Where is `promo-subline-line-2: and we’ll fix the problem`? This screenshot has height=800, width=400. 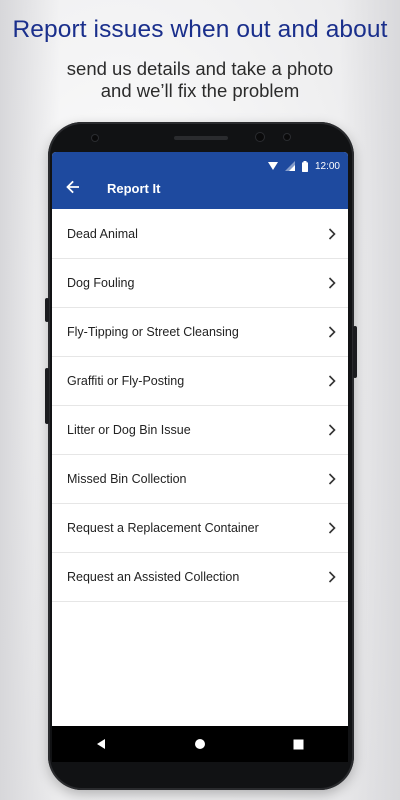 promo-subline-line-2: and we’ll fix the problem is located at coordinates (200, 90).